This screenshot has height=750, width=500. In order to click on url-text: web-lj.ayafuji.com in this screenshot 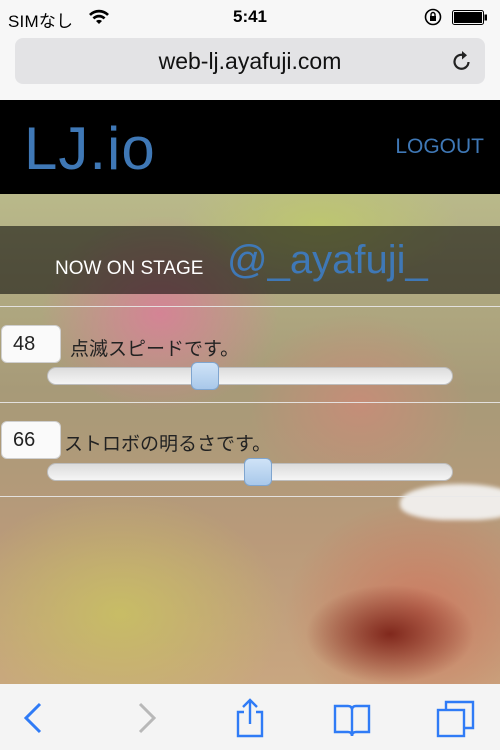, I will do `click(250, 61)`.